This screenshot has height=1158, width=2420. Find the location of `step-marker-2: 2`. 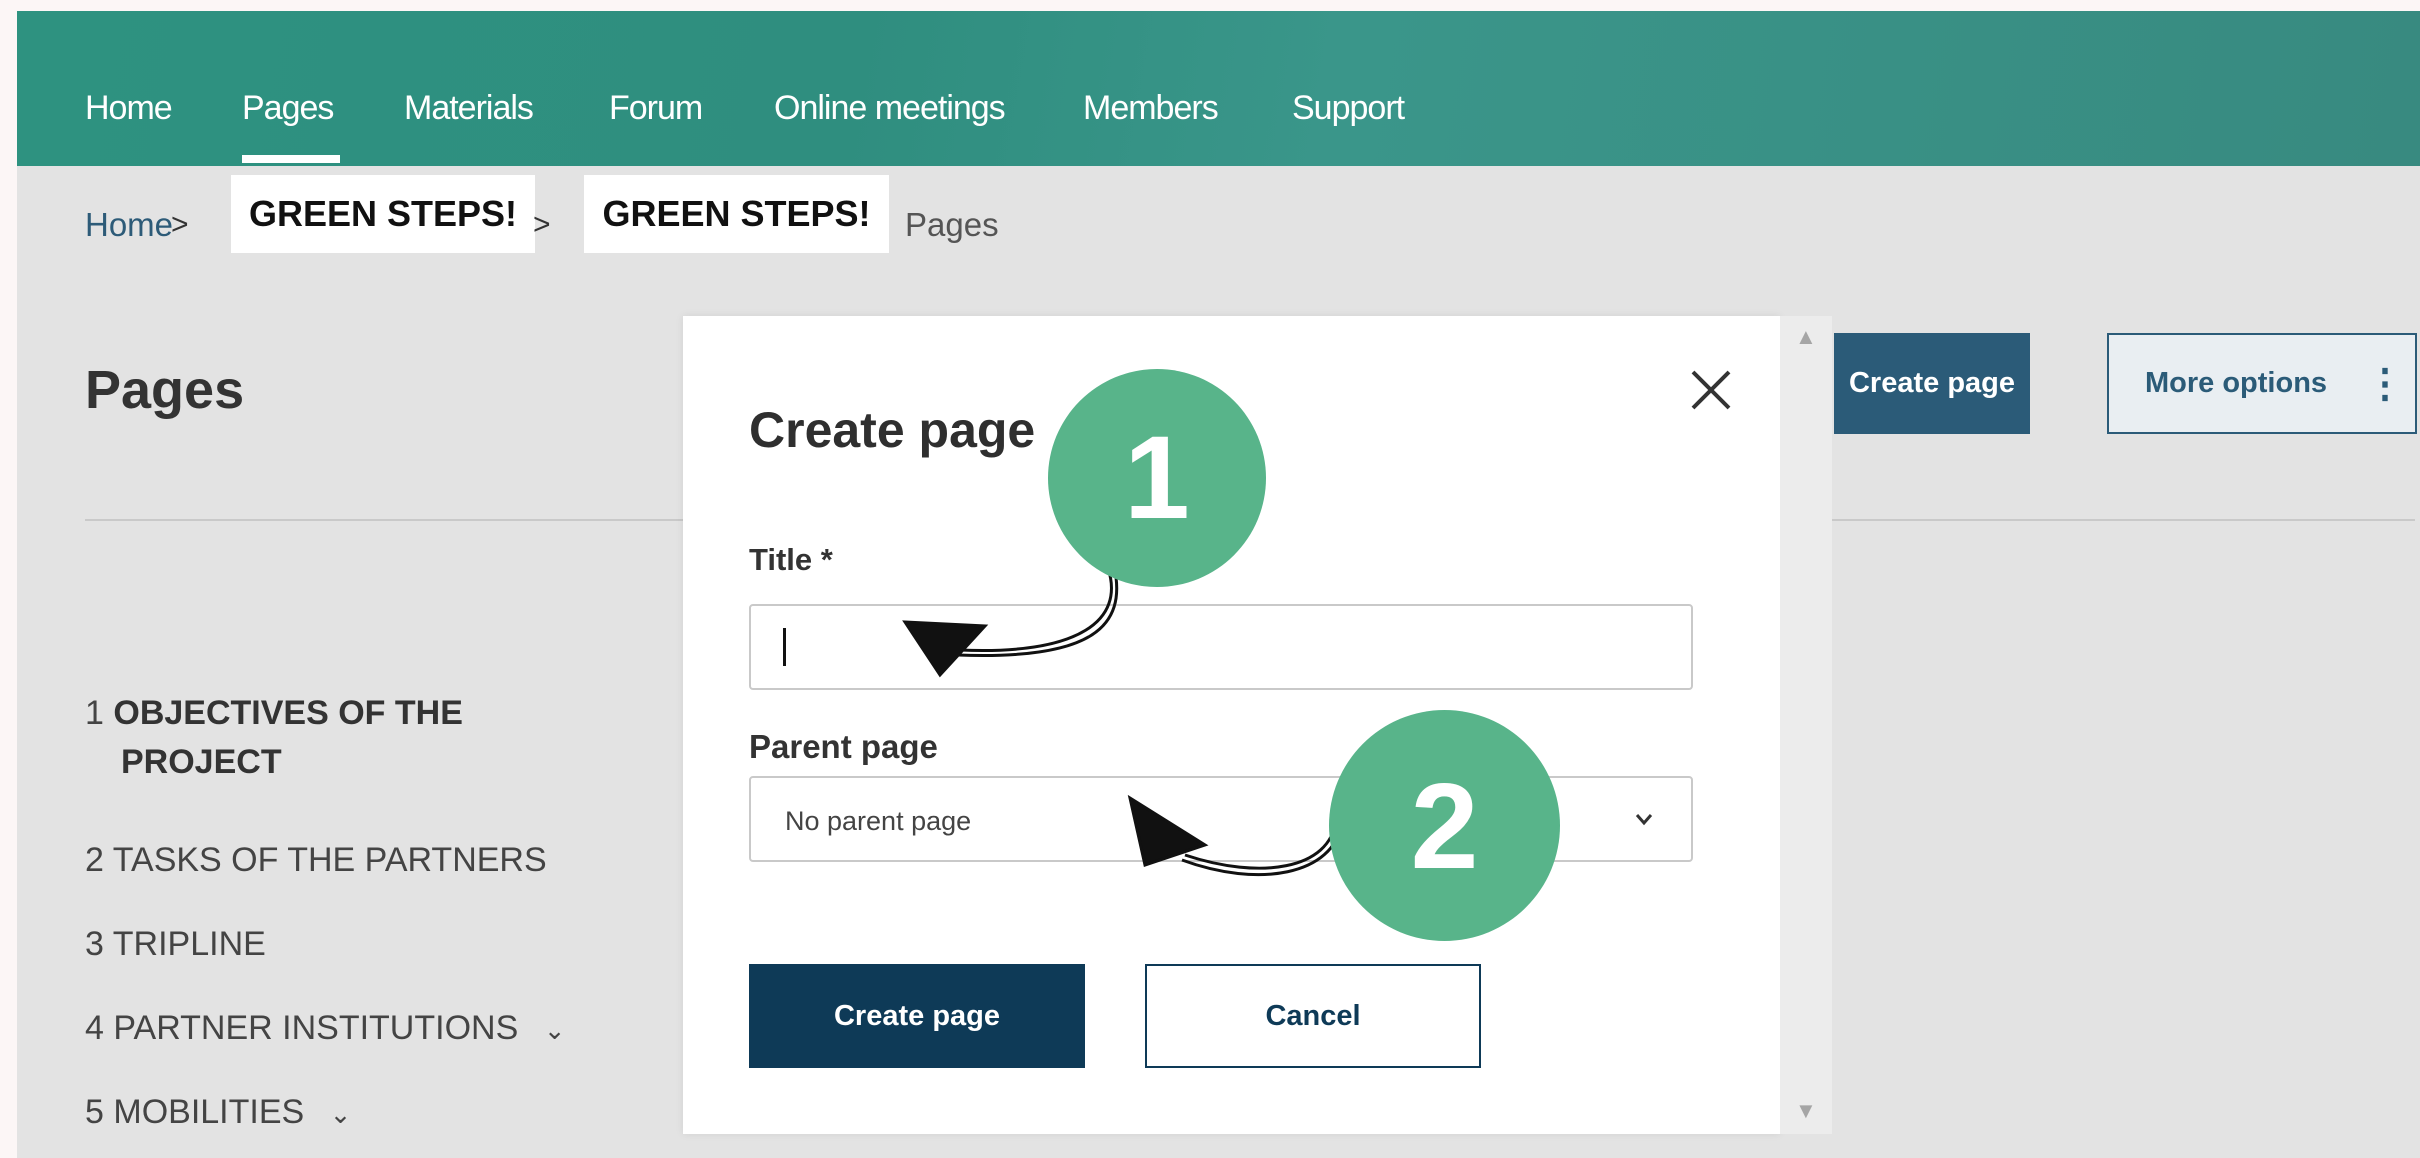

step-marker-2: 2 is located at coordinates (1444, 825).